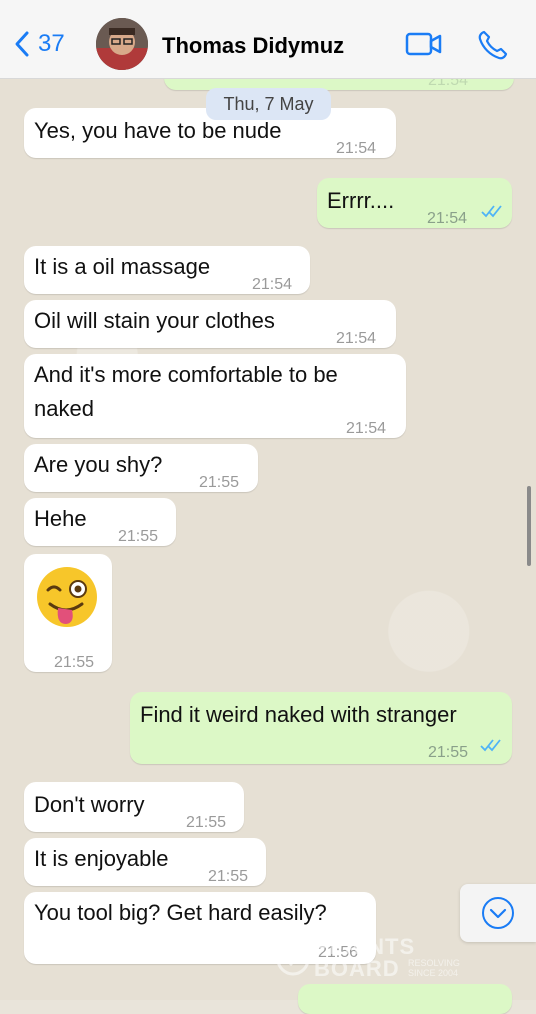 Image resolution: width=536 pixels, height=1014 pixels. What do you see at coordinates (298, 714) in the screenshot?
I see `message-text: Find it weird naked with stranger` at bounding box center [298, 714].